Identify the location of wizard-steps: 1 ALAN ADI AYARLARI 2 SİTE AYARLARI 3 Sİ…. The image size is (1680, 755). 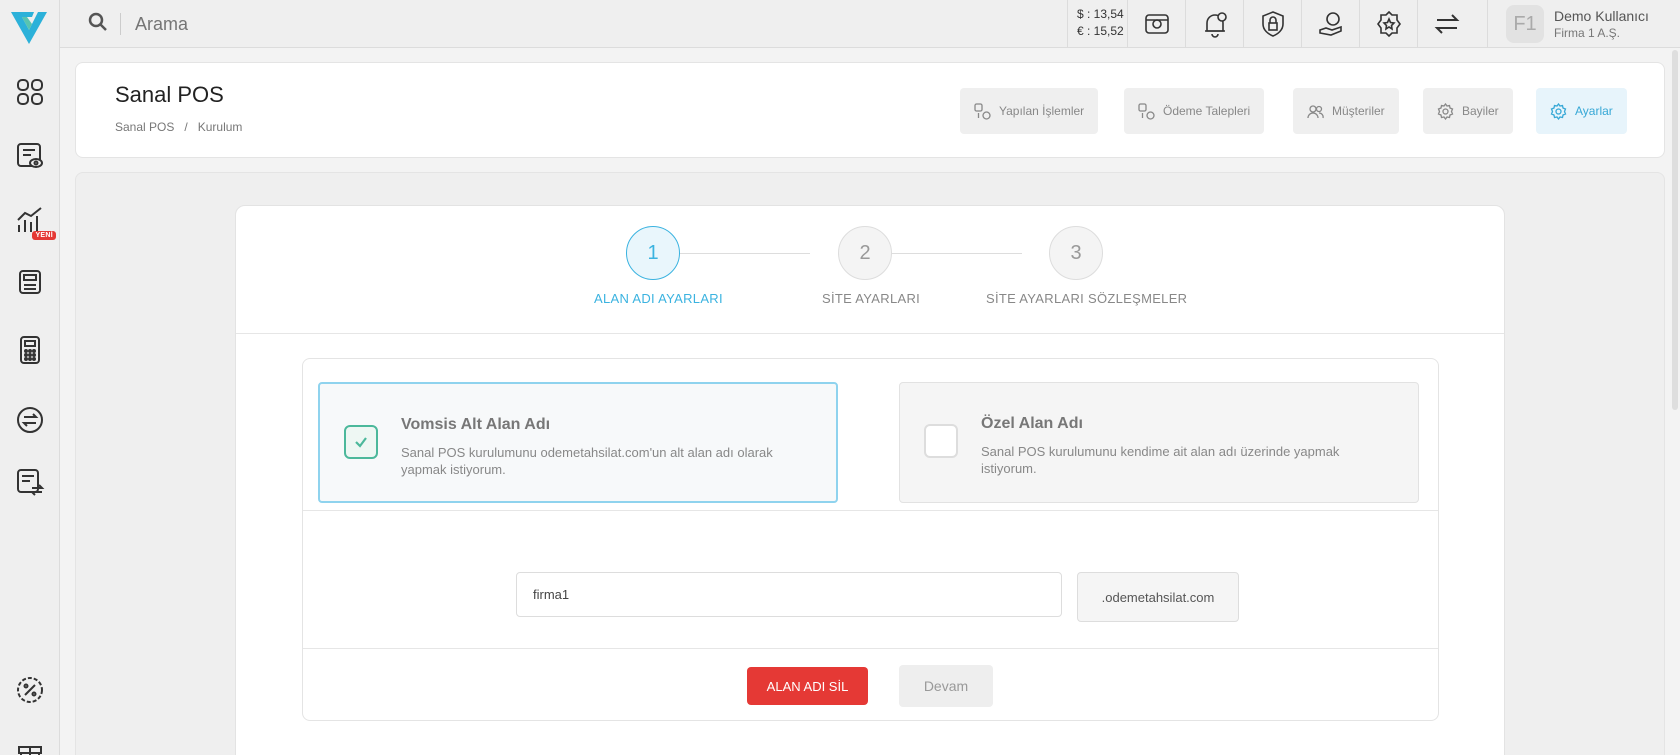
(870, 270).